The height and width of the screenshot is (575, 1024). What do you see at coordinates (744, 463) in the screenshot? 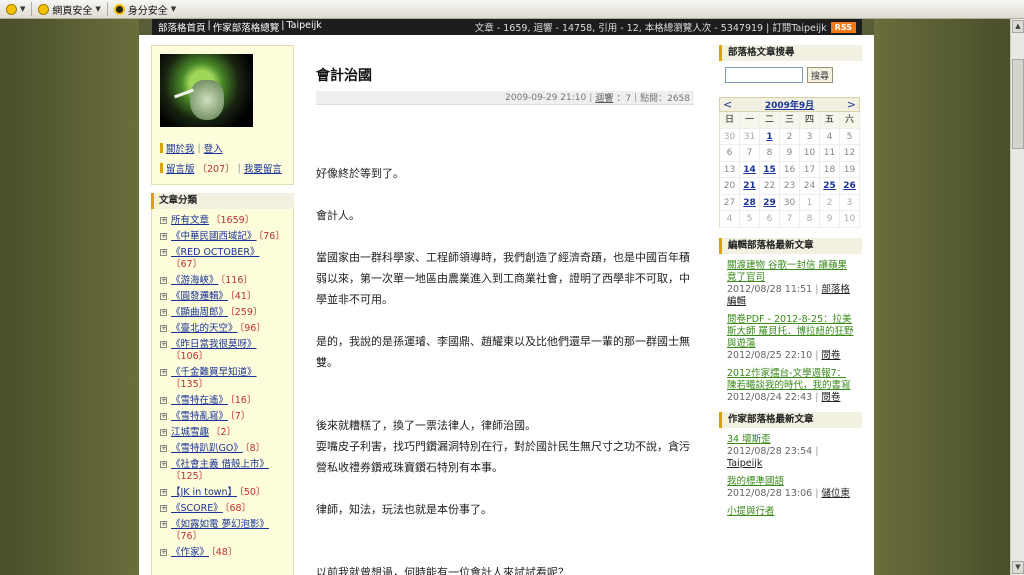
I see `entry-author-link: Taipeijk` at bounding box center [744, 463].